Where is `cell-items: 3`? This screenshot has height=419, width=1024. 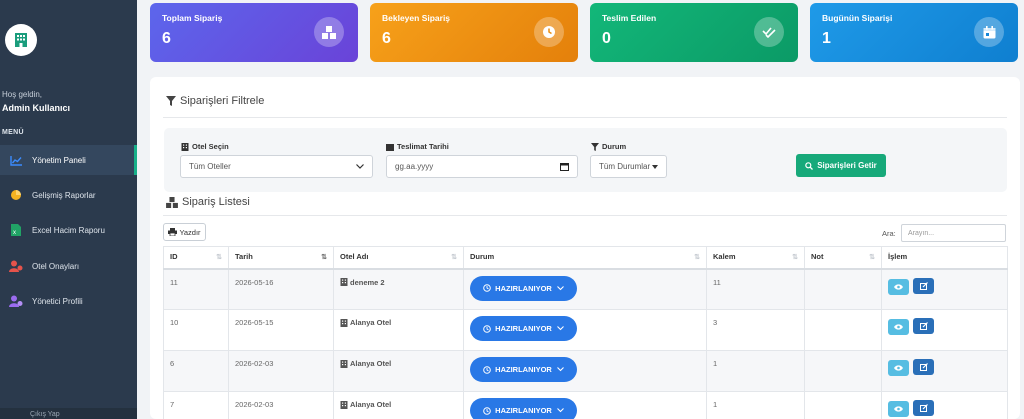 cell-items: 3 is located at coordinates (755, 330).